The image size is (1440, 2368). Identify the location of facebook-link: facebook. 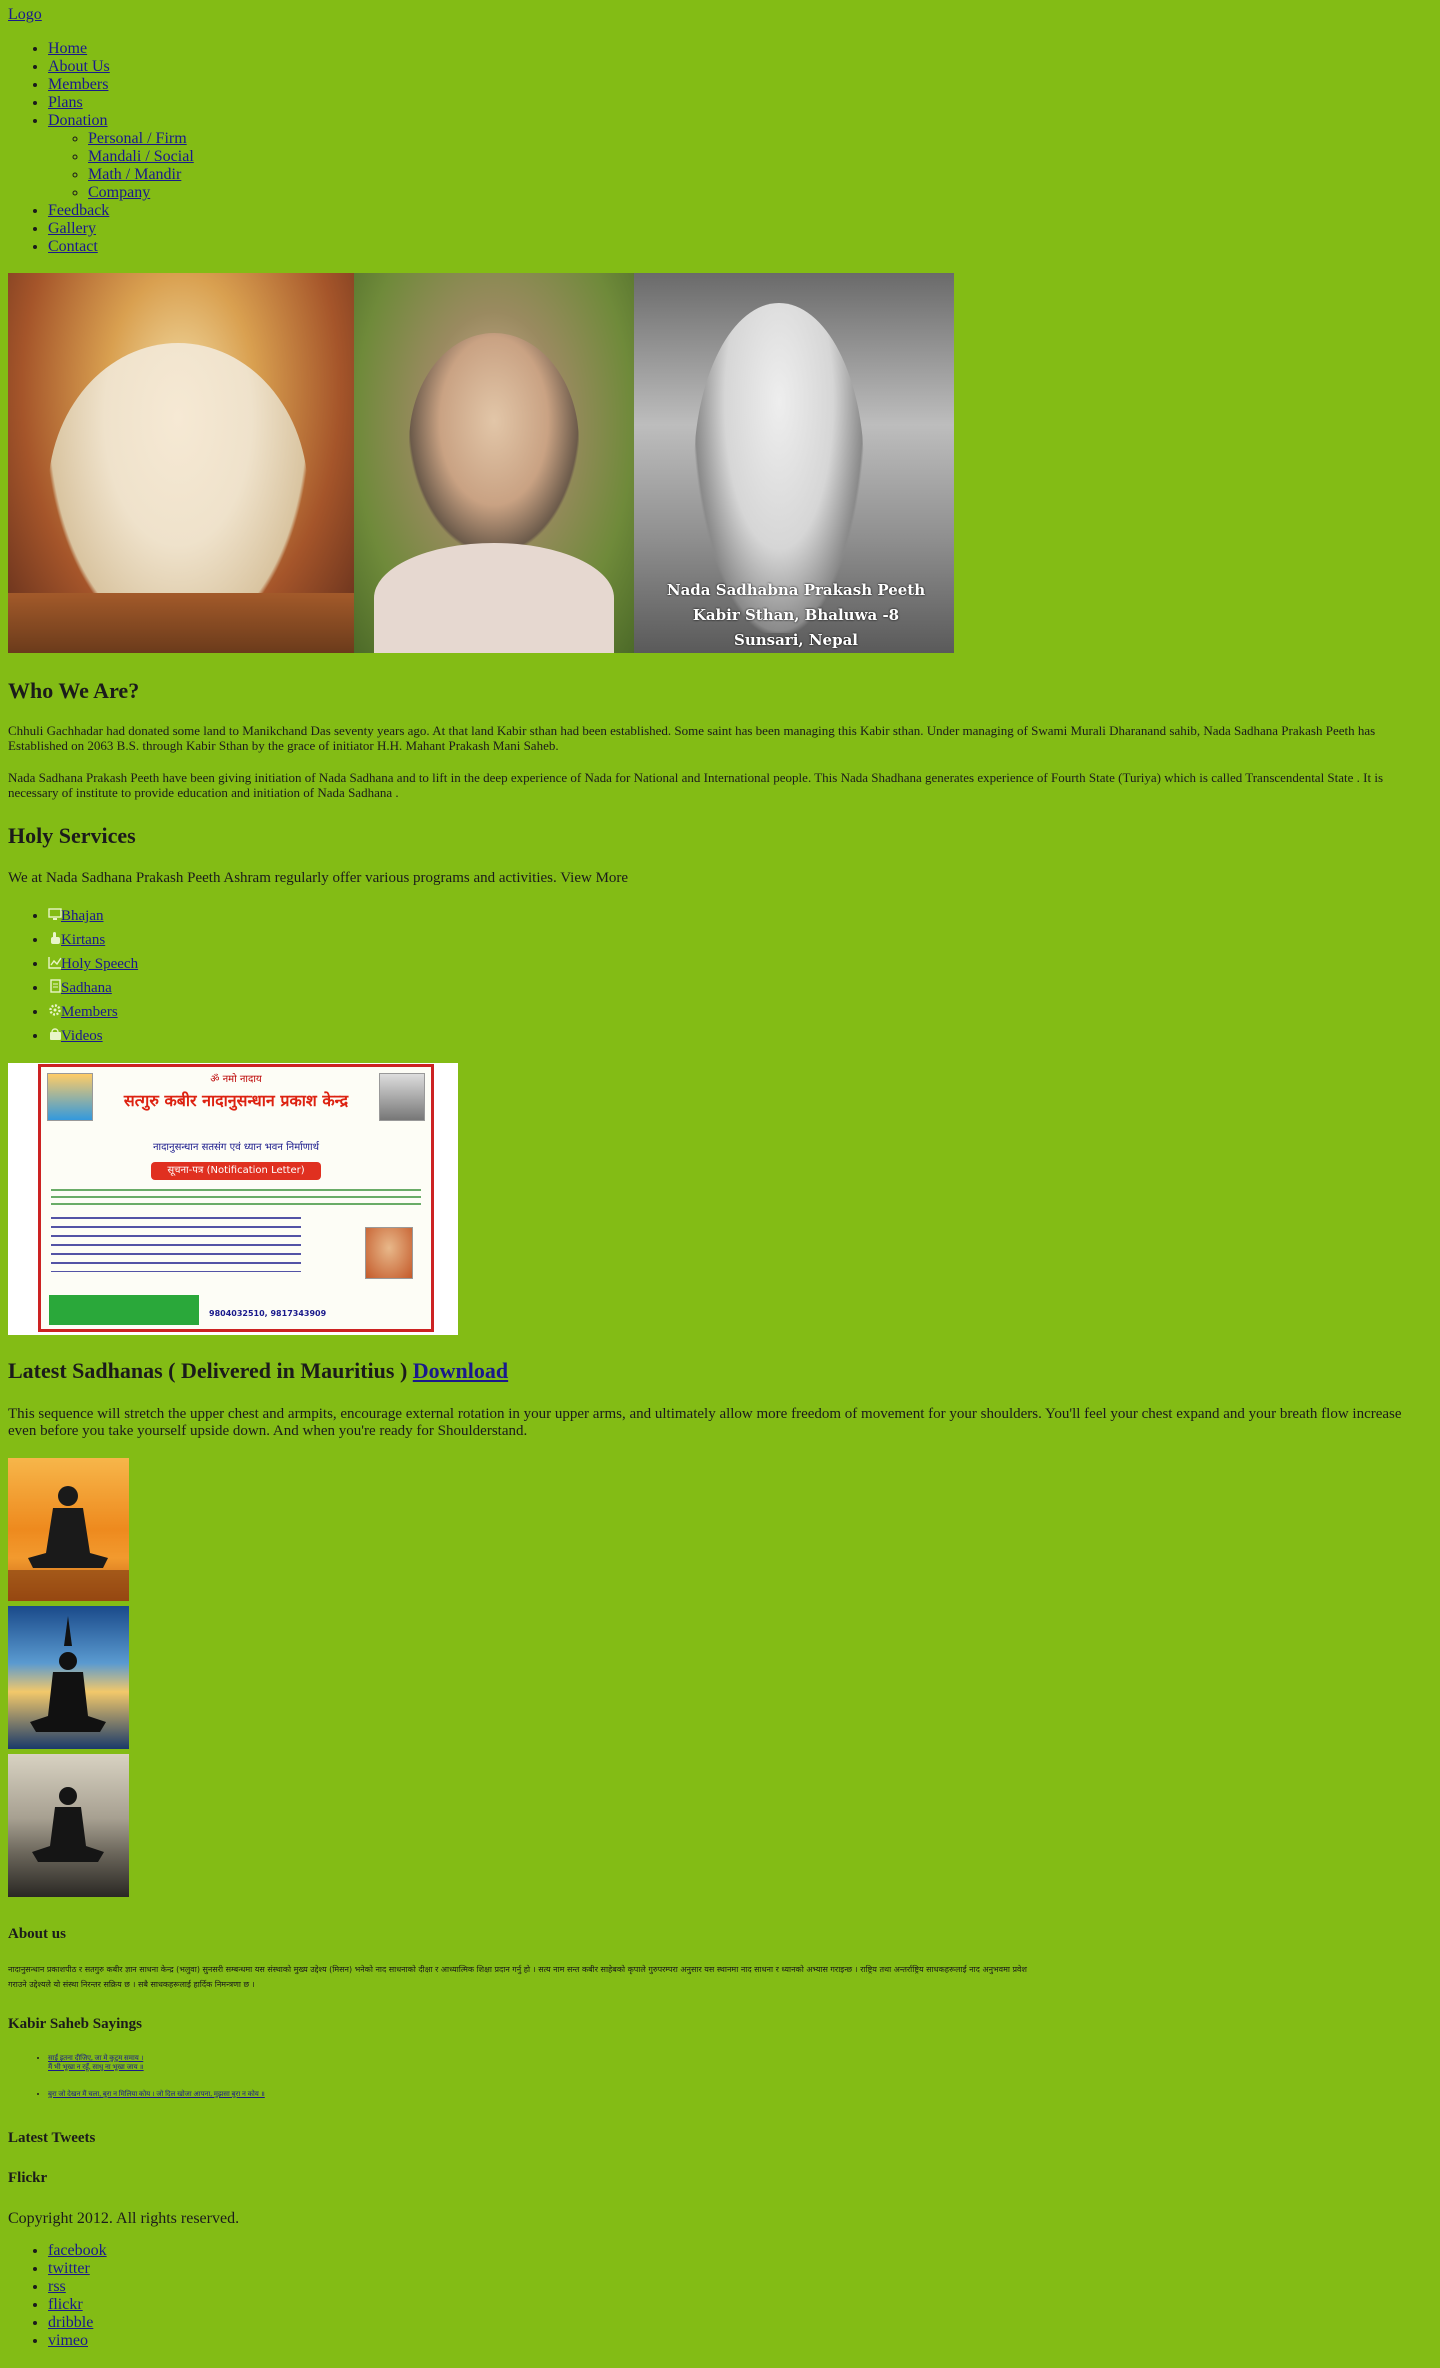
(77, 2250).